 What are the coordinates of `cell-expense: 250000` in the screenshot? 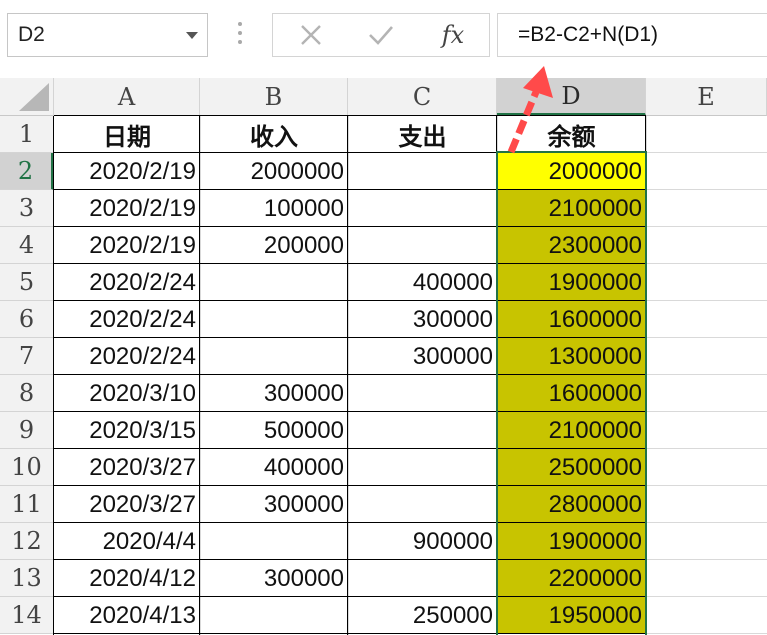 It's located at (422, 615).